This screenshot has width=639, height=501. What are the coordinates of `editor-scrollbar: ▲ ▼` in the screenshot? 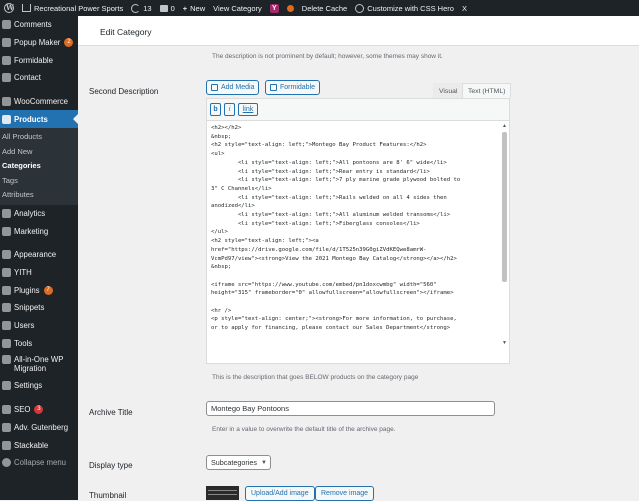 It's located at (504, 235).